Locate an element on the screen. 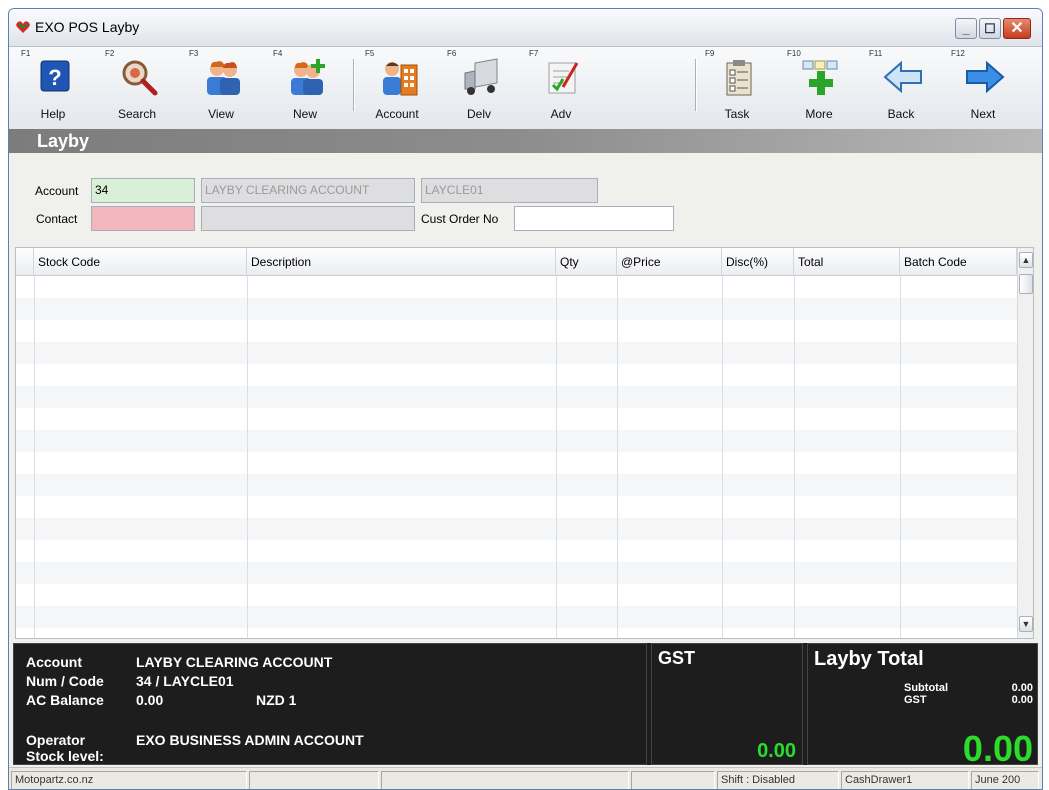  layby-total-title: Layby Total is located at coordinates (869, 659).